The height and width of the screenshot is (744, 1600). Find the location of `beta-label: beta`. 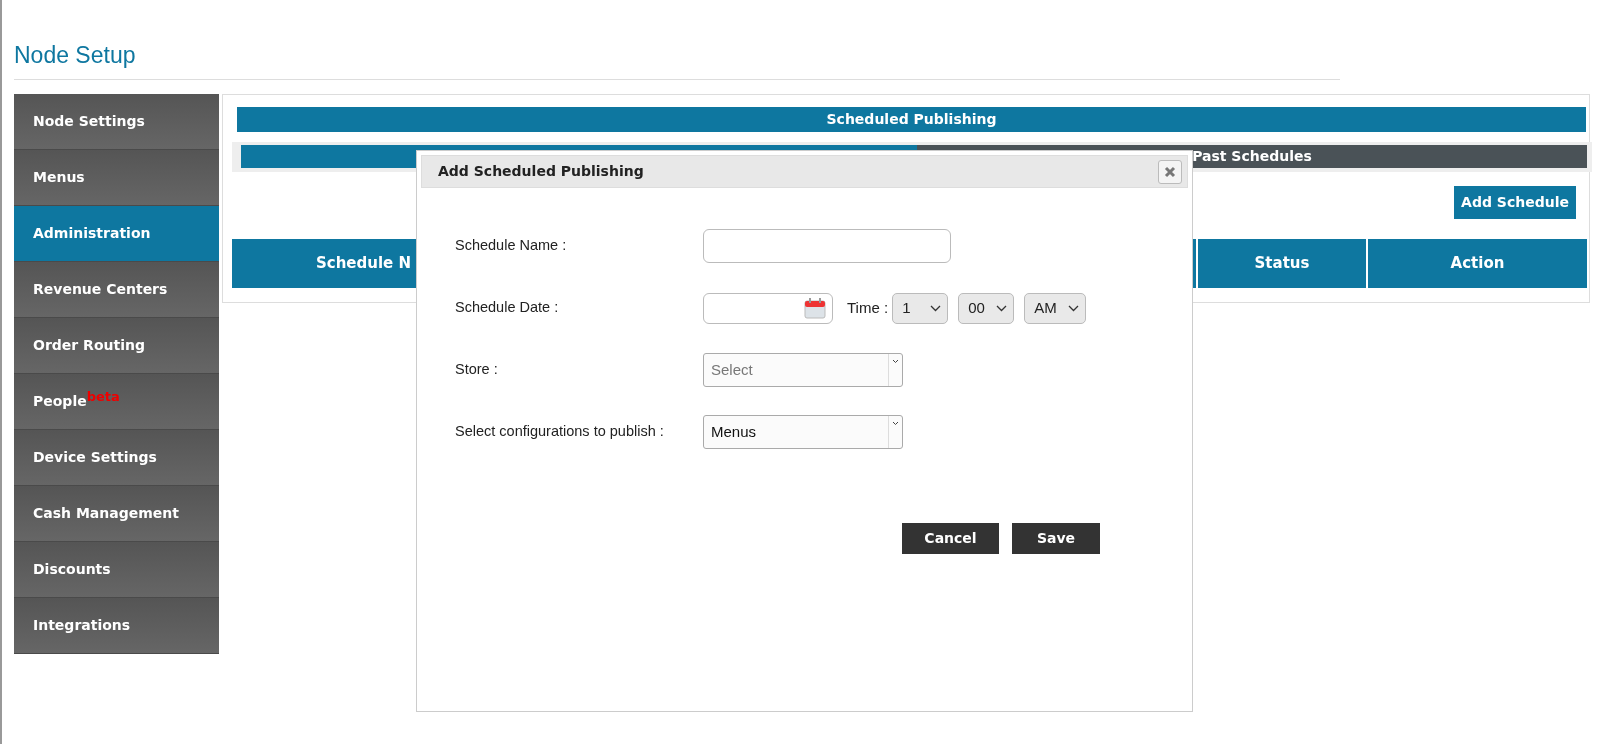

beta-label: beta is located at coordinates (103, 395).